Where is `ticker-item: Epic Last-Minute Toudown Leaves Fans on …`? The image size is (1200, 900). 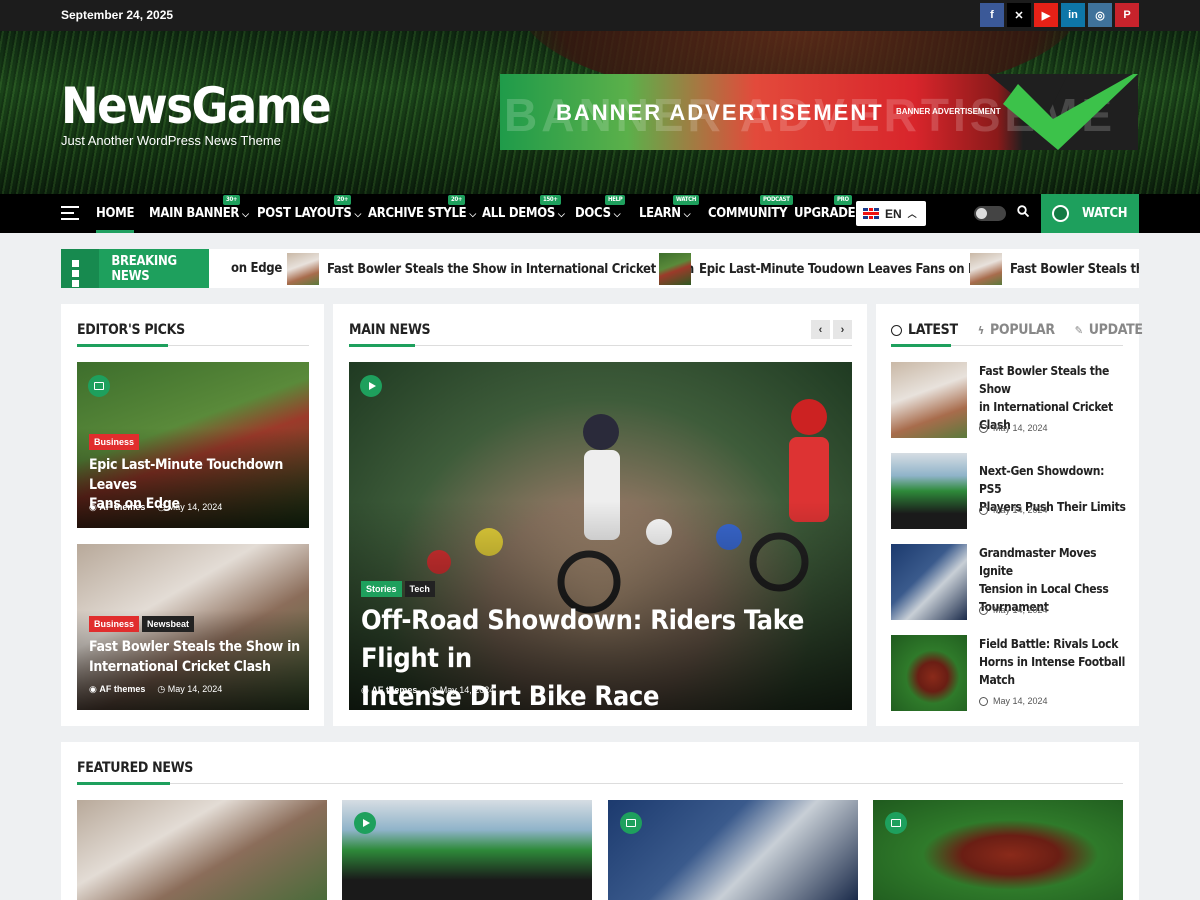
ticker-item: Epic Last-Minute Toudown Leaves Fans on … is located at coordinates (829, 269).